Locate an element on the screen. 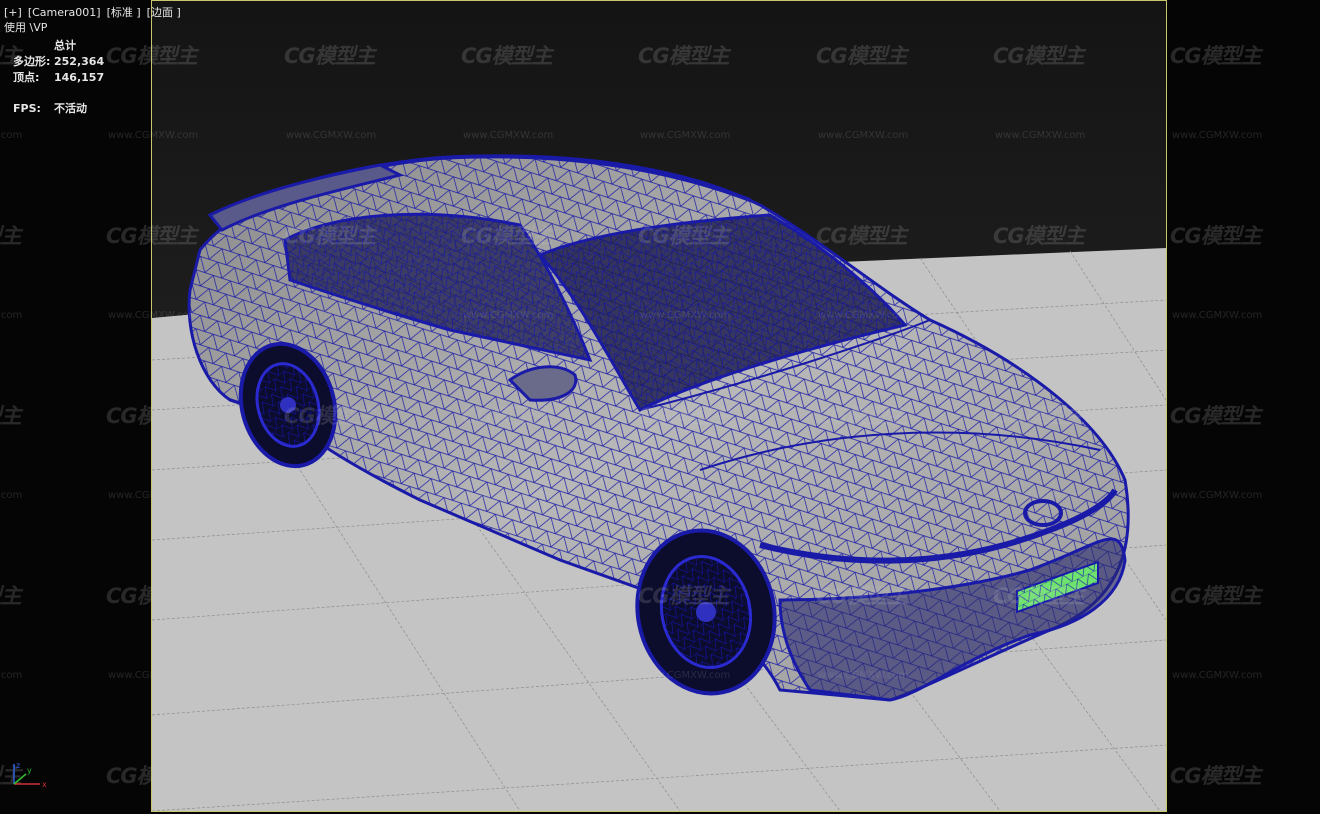 Image resolution: width=1320 pixels, height=814 pixels. stats-vertices-value: 146,157 is located at coordinates (79, 77).